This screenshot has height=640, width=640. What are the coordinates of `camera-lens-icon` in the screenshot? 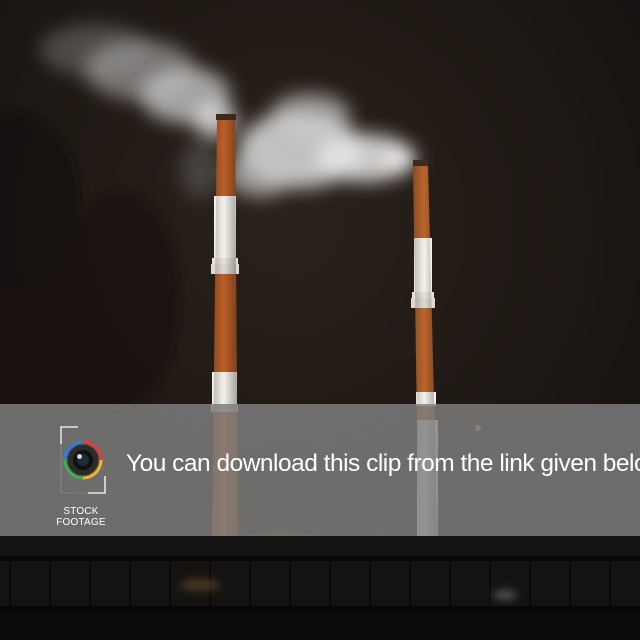 It's located at (83, 460).